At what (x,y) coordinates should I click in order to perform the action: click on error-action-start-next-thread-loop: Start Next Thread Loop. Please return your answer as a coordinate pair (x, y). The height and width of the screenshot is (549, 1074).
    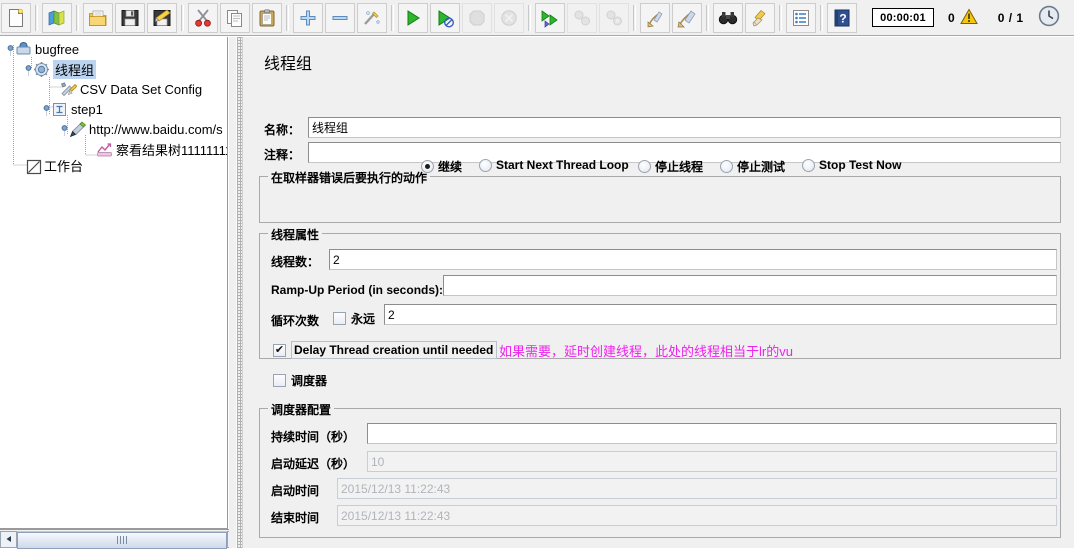
    Looking at the image, I should click on (554, 165).